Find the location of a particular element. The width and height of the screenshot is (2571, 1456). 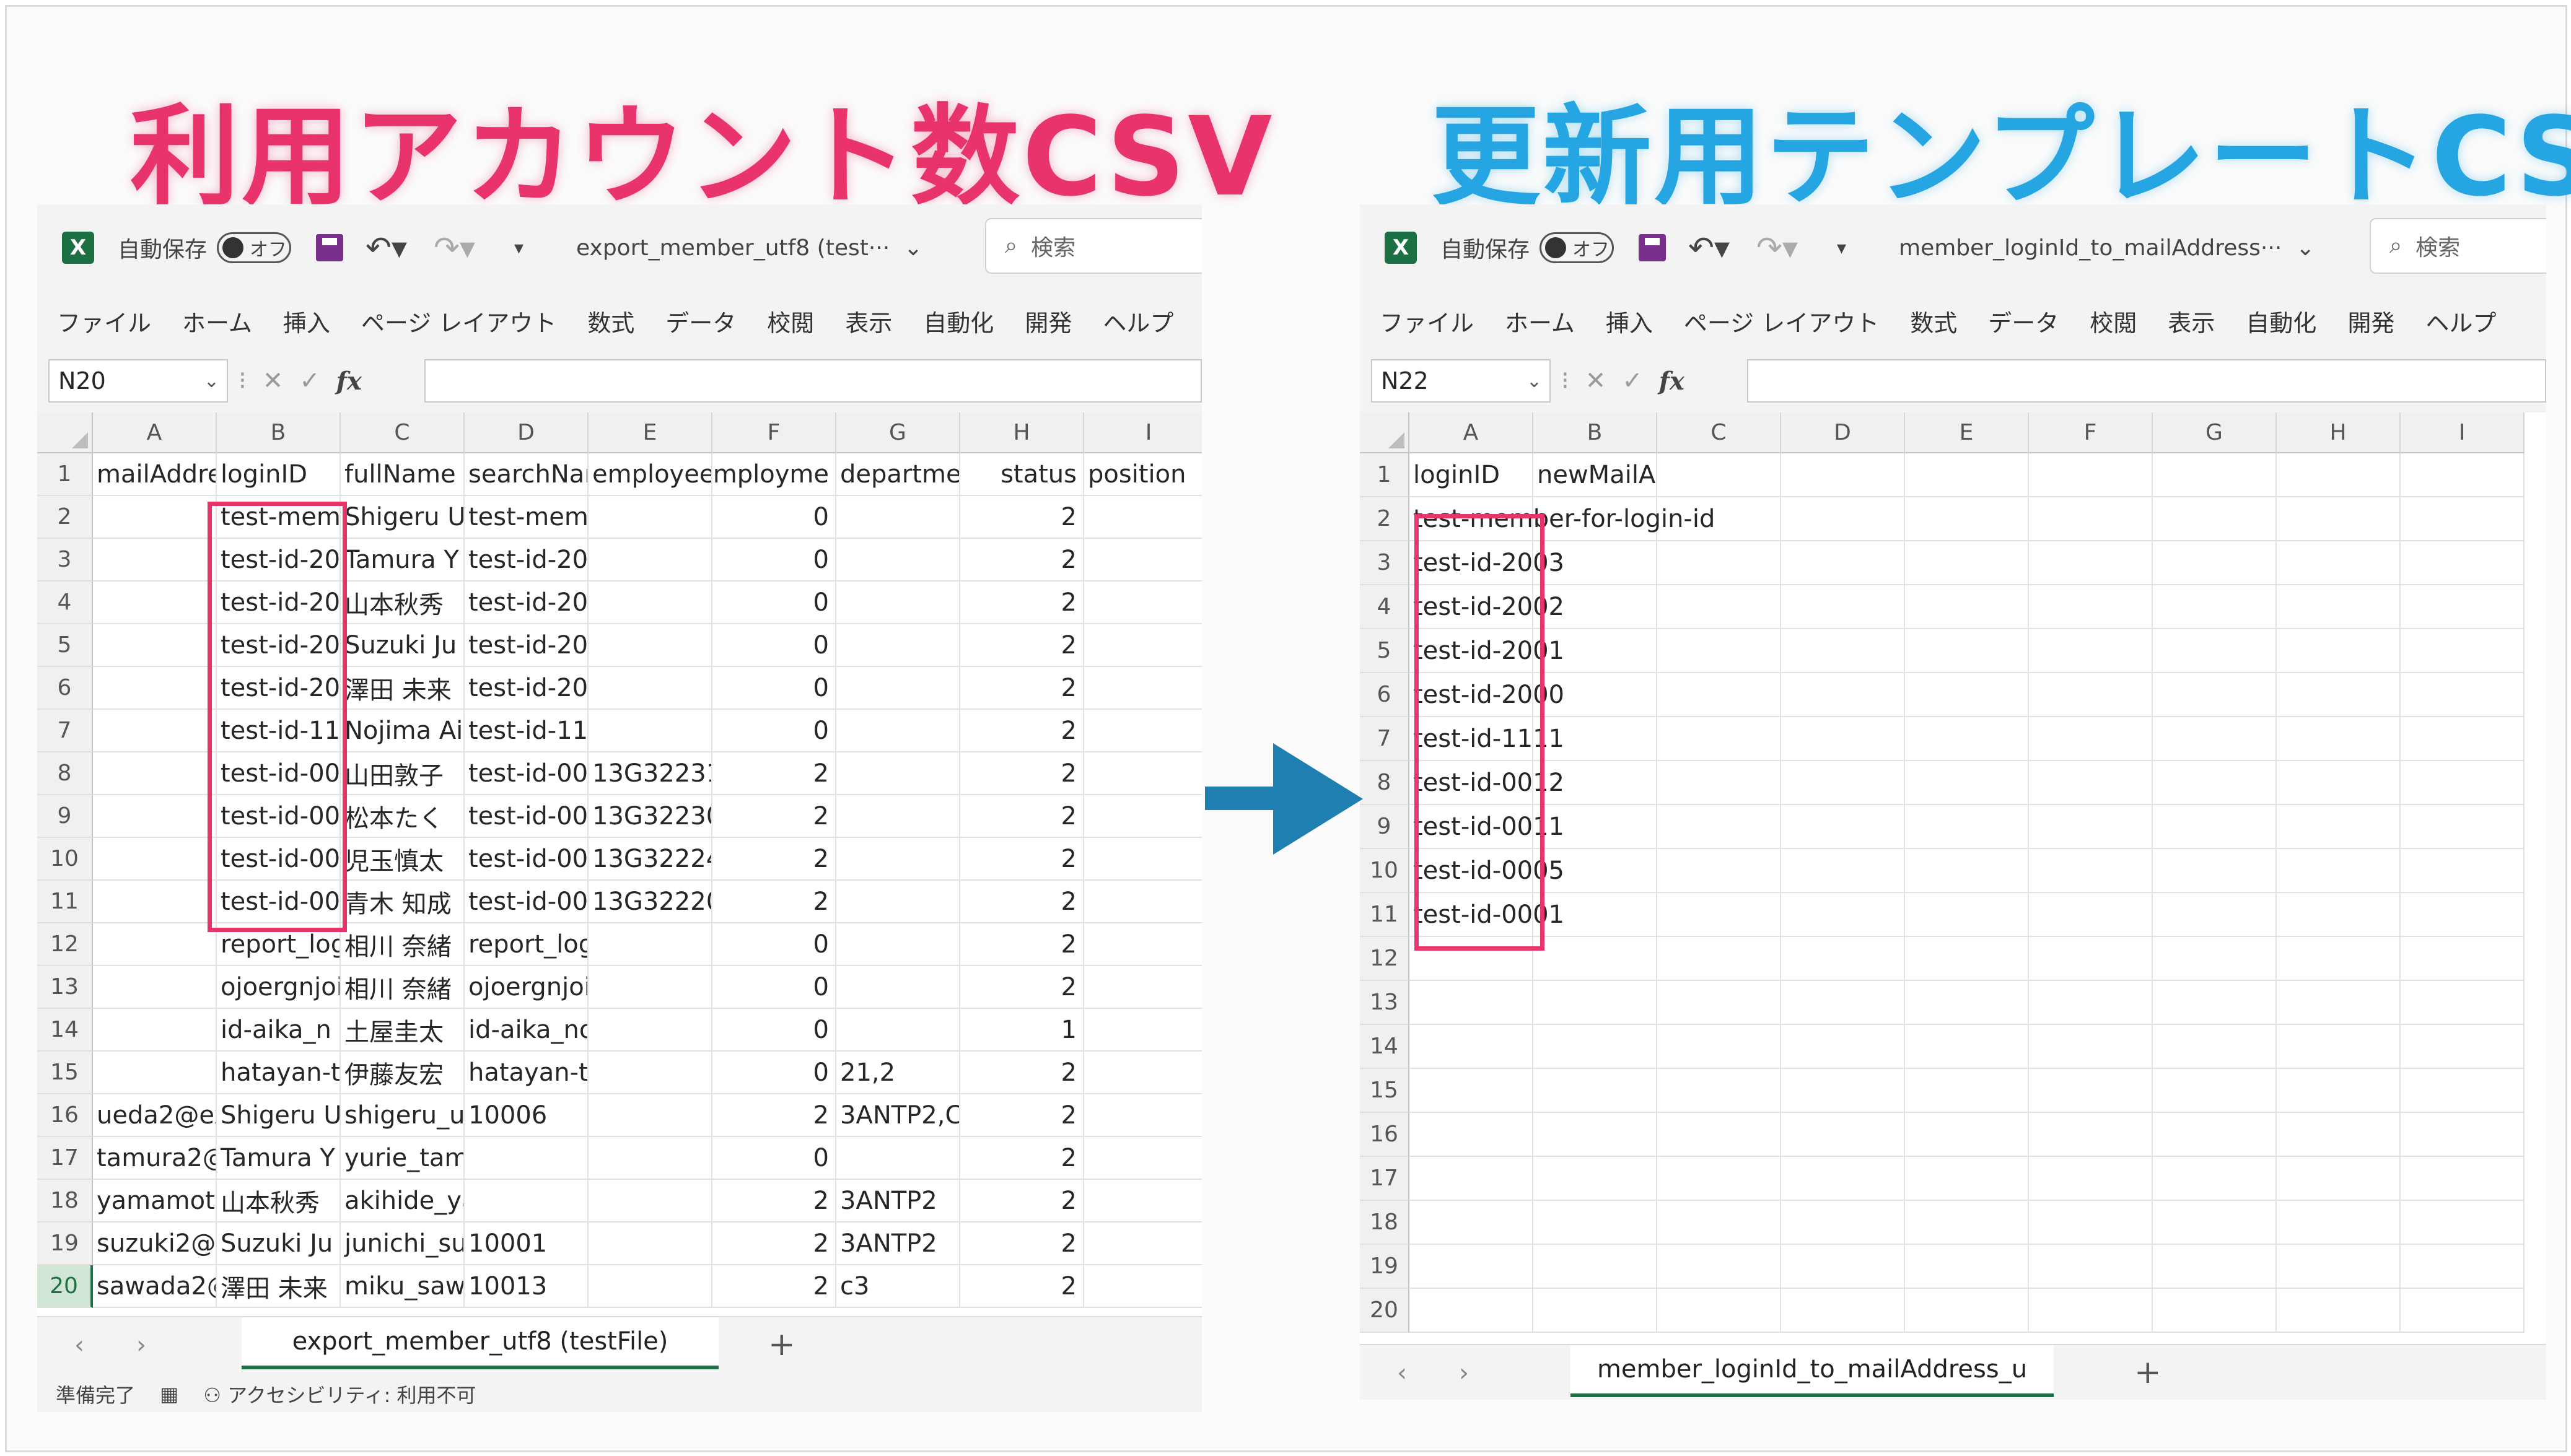

cell: 13G32224 is located at coordinates (651, 859).